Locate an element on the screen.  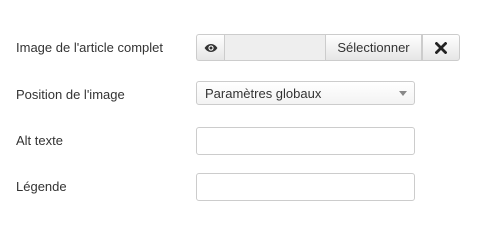
caption-input is located at coordinates (305, 187).